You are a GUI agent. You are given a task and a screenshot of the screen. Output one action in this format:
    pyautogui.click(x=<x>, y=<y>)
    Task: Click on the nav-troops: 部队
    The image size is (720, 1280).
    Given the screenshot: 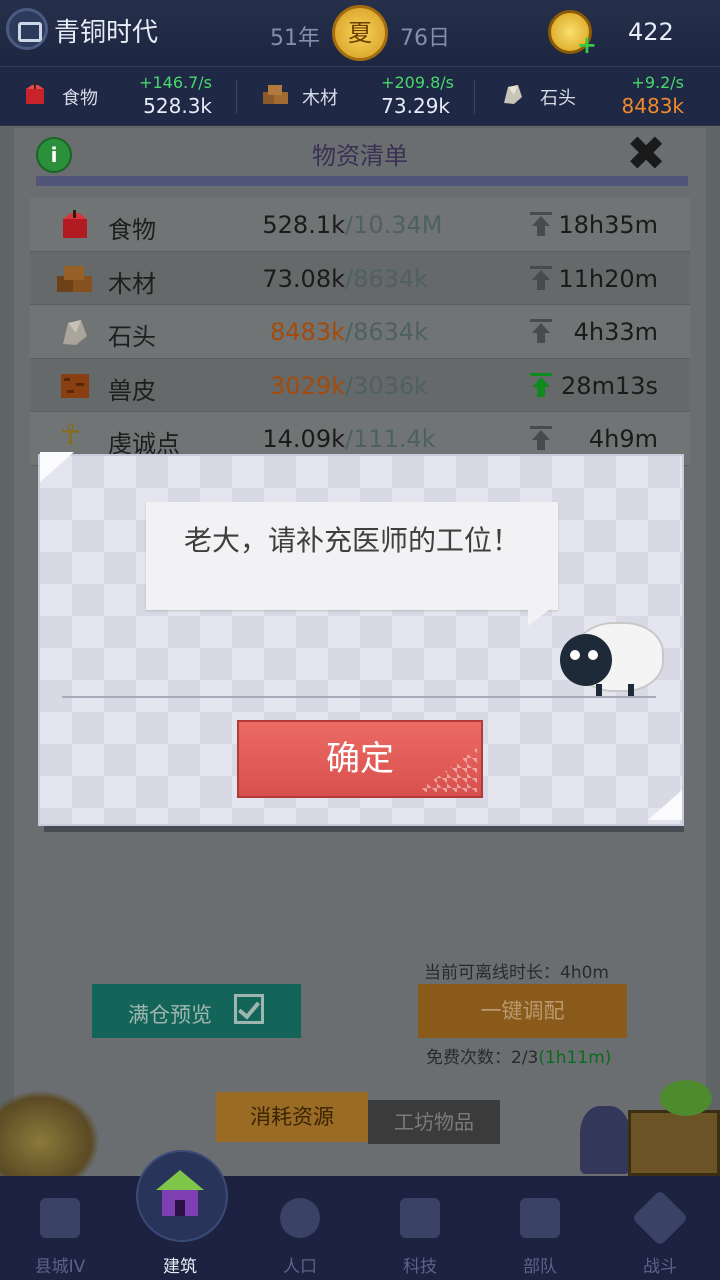 What is the action you would take?
    pyautogui.click(x=540, y=1228)
    